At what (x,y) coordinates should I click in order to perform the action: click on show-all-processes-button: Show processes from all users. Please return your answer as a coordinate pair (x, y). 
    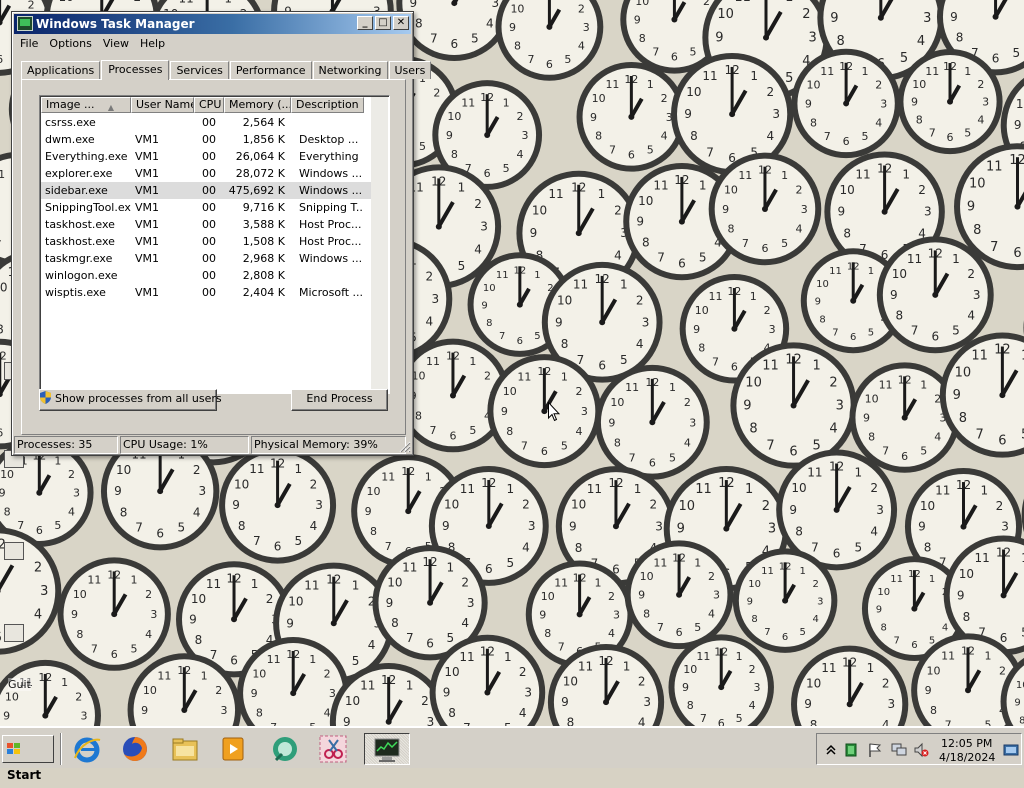
    Looking at the image, I should click on (128, 400).